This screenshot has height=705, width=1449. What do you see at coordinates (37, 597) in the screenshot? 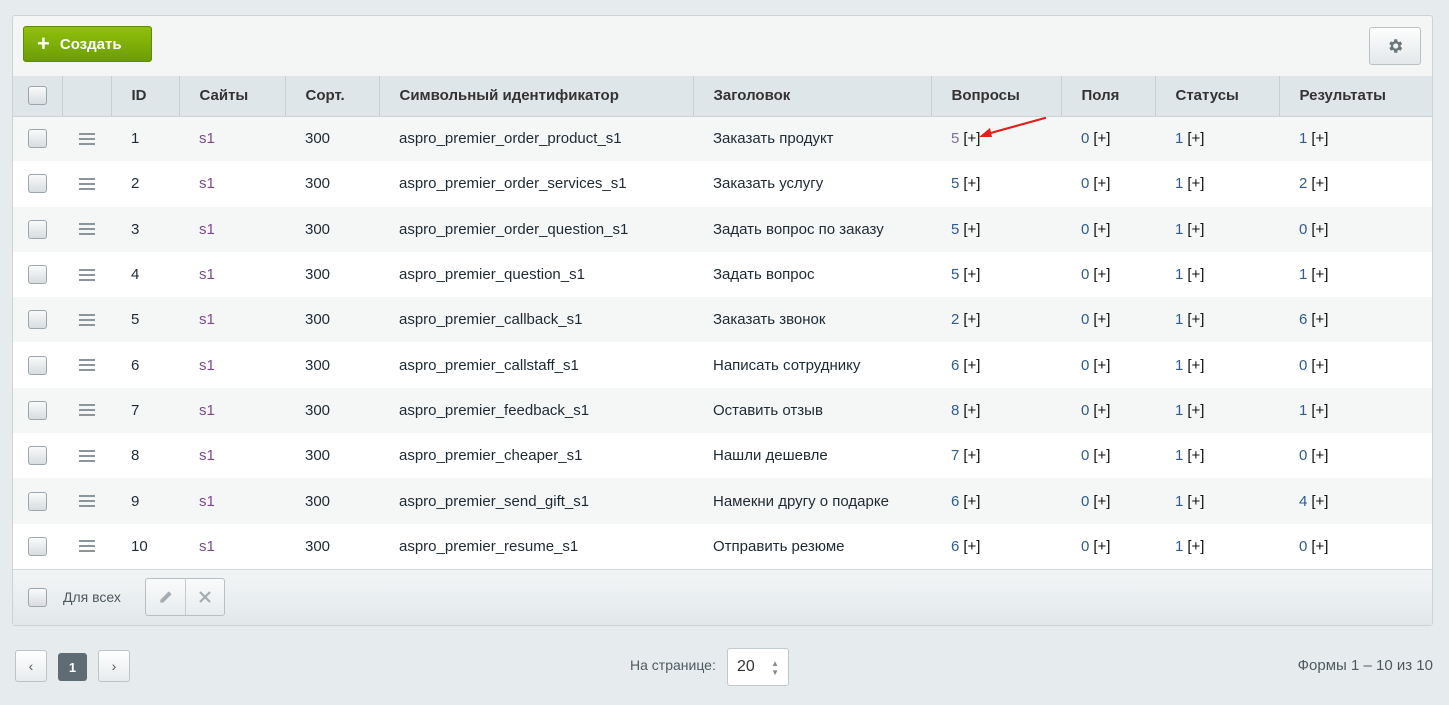
I see `for-all-checkbox` at bounding box center [37, 597].